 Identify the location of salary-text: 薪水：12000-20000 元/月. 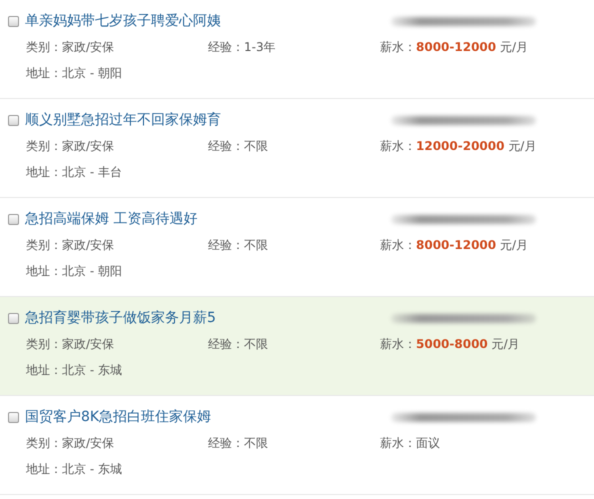
(459, 146).